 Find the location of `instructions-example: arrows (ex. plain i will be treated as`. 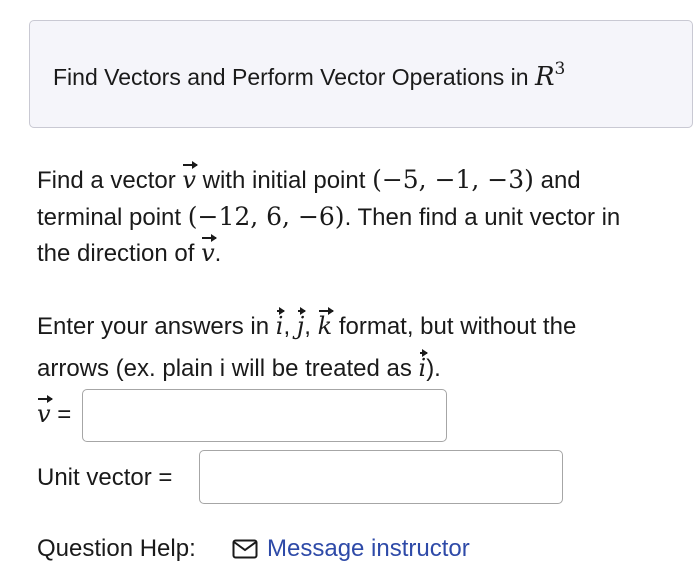

instructions-example: arrows (ex. plain i will be treated as is located at coordinates (224, 368).